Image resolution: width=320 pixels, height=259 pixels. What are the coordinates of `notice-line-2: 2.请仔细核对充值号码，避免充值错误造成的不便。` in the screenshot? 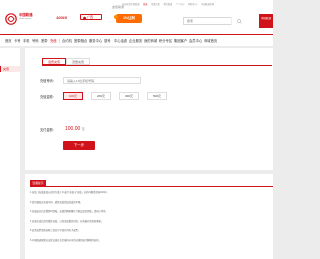 It's located at (56, 202).